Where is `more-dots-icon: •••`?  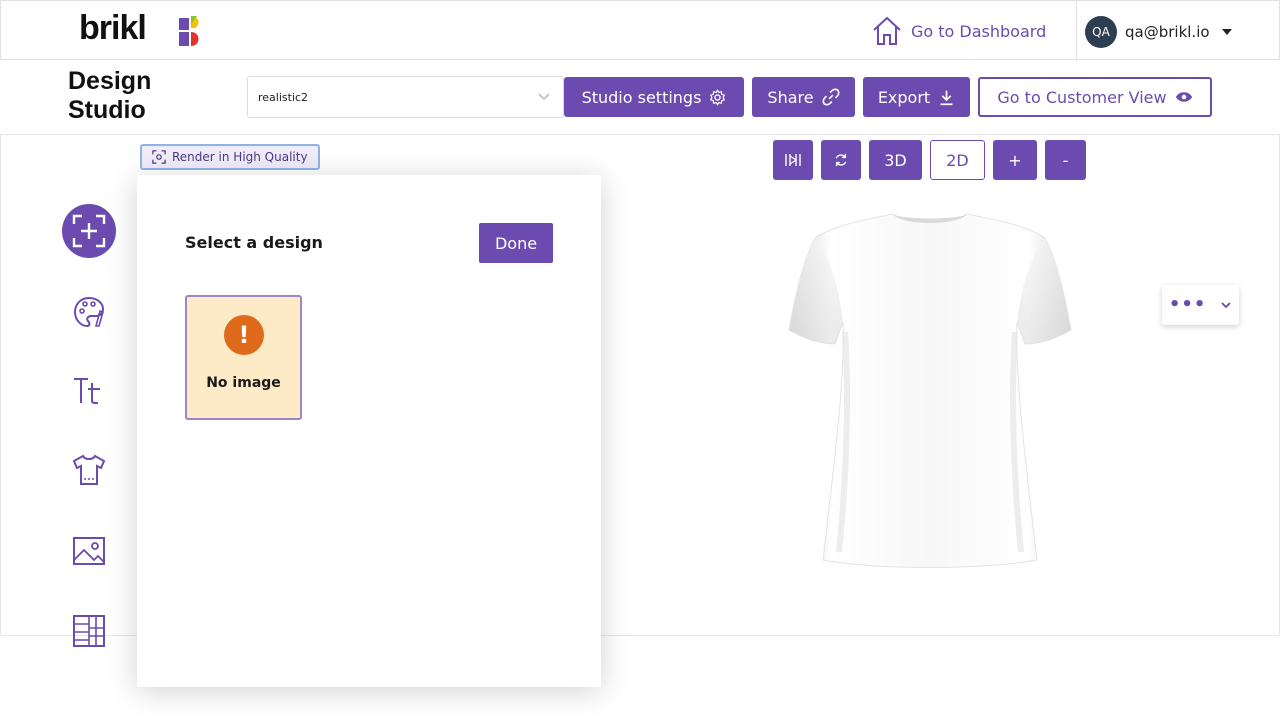 more-dots-icon: ••• is located at coordinates (1187, 304).